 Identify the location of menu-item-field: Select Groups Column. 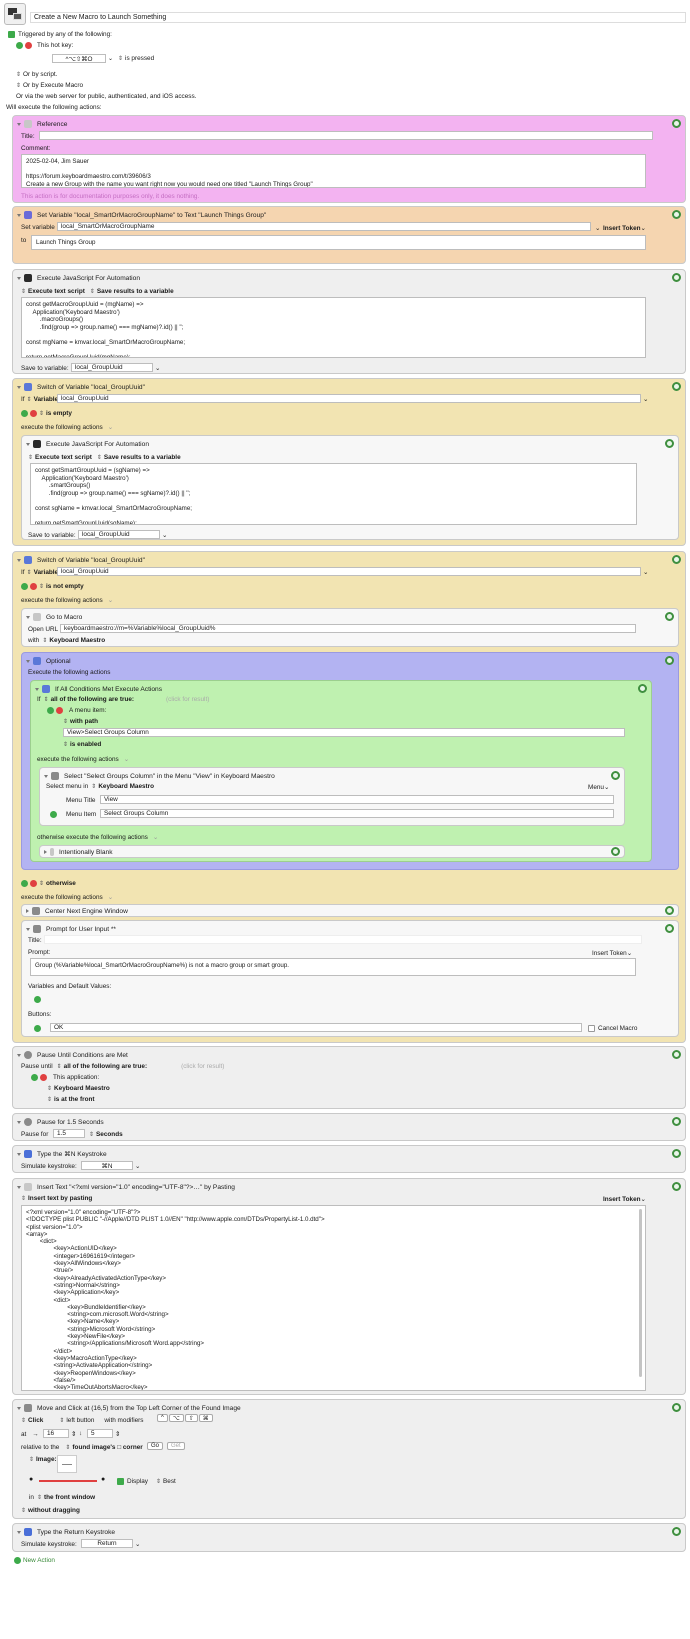
(357, 813).